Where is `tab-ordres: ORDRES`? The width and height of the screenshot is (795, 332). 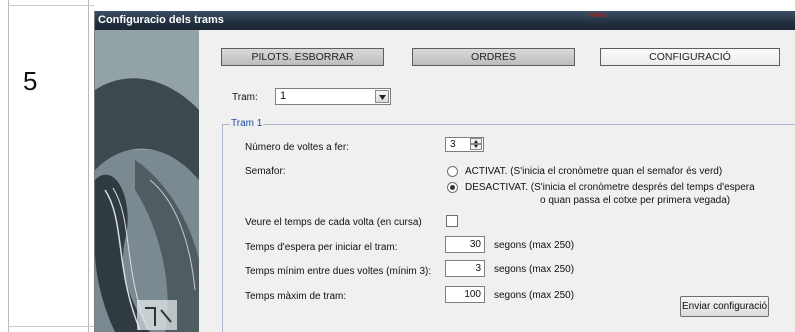
tab-ordres: ORDRES is located at coordinates (493, 57).